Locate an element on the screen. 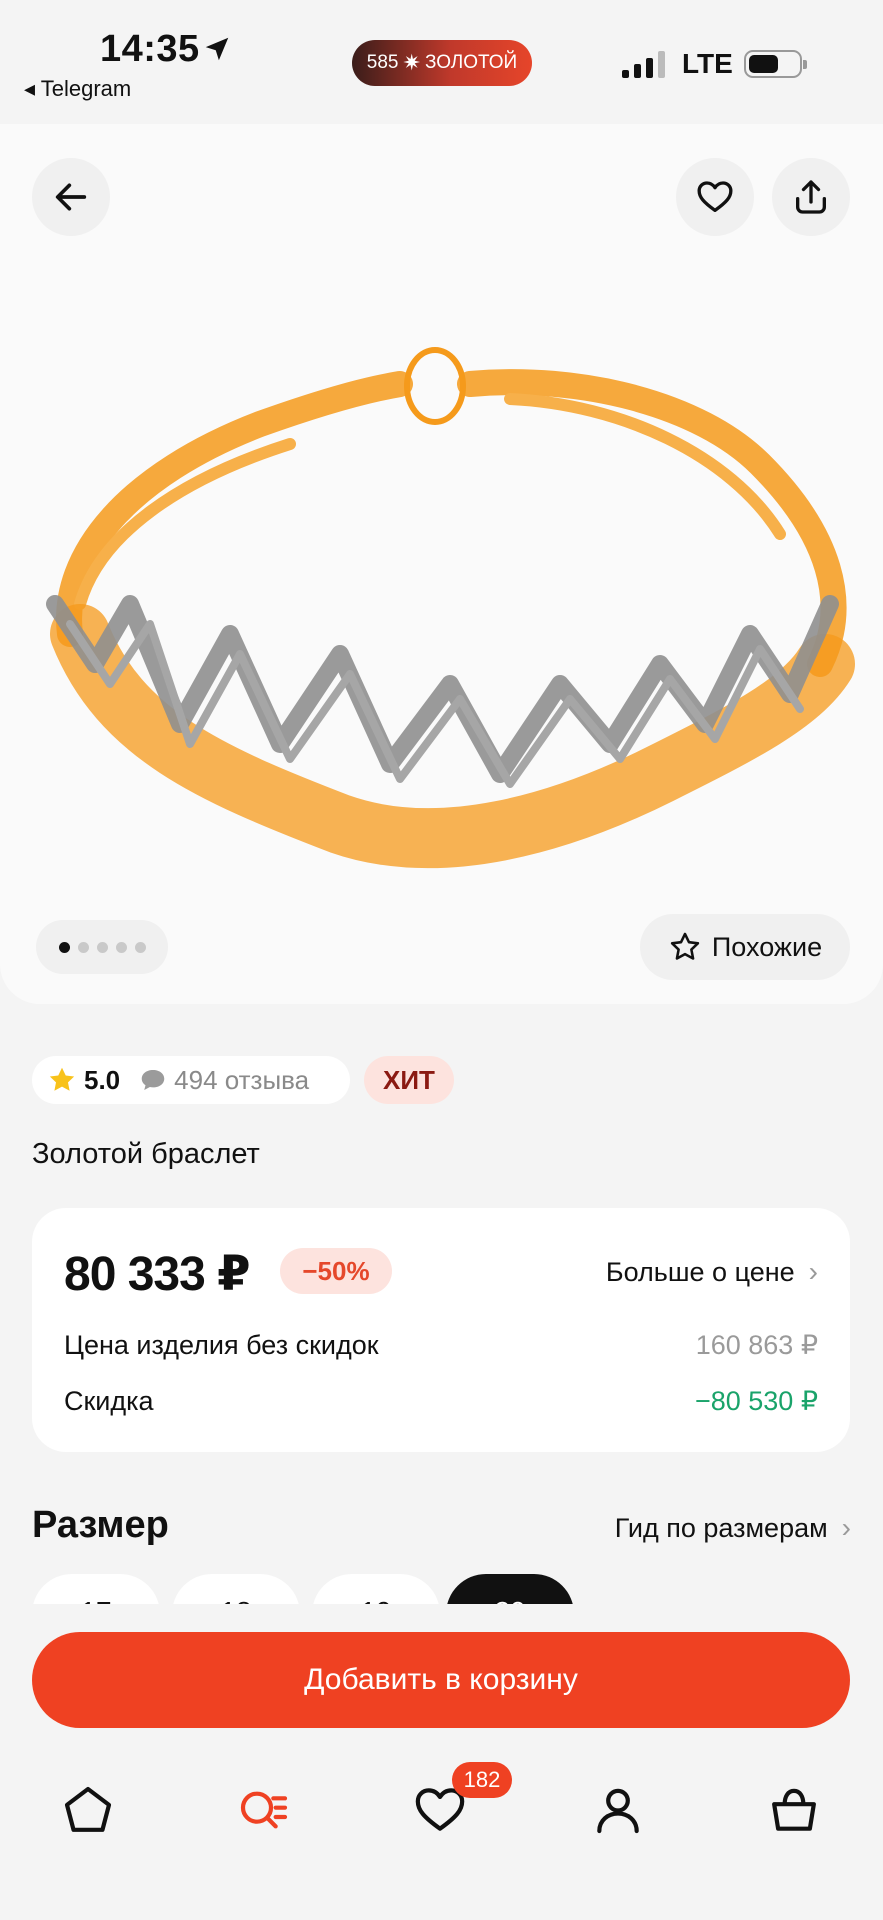 The height and width of the screenshot is (1920, 883). tab-bar: 182 is located at coordinates (441, 1835).